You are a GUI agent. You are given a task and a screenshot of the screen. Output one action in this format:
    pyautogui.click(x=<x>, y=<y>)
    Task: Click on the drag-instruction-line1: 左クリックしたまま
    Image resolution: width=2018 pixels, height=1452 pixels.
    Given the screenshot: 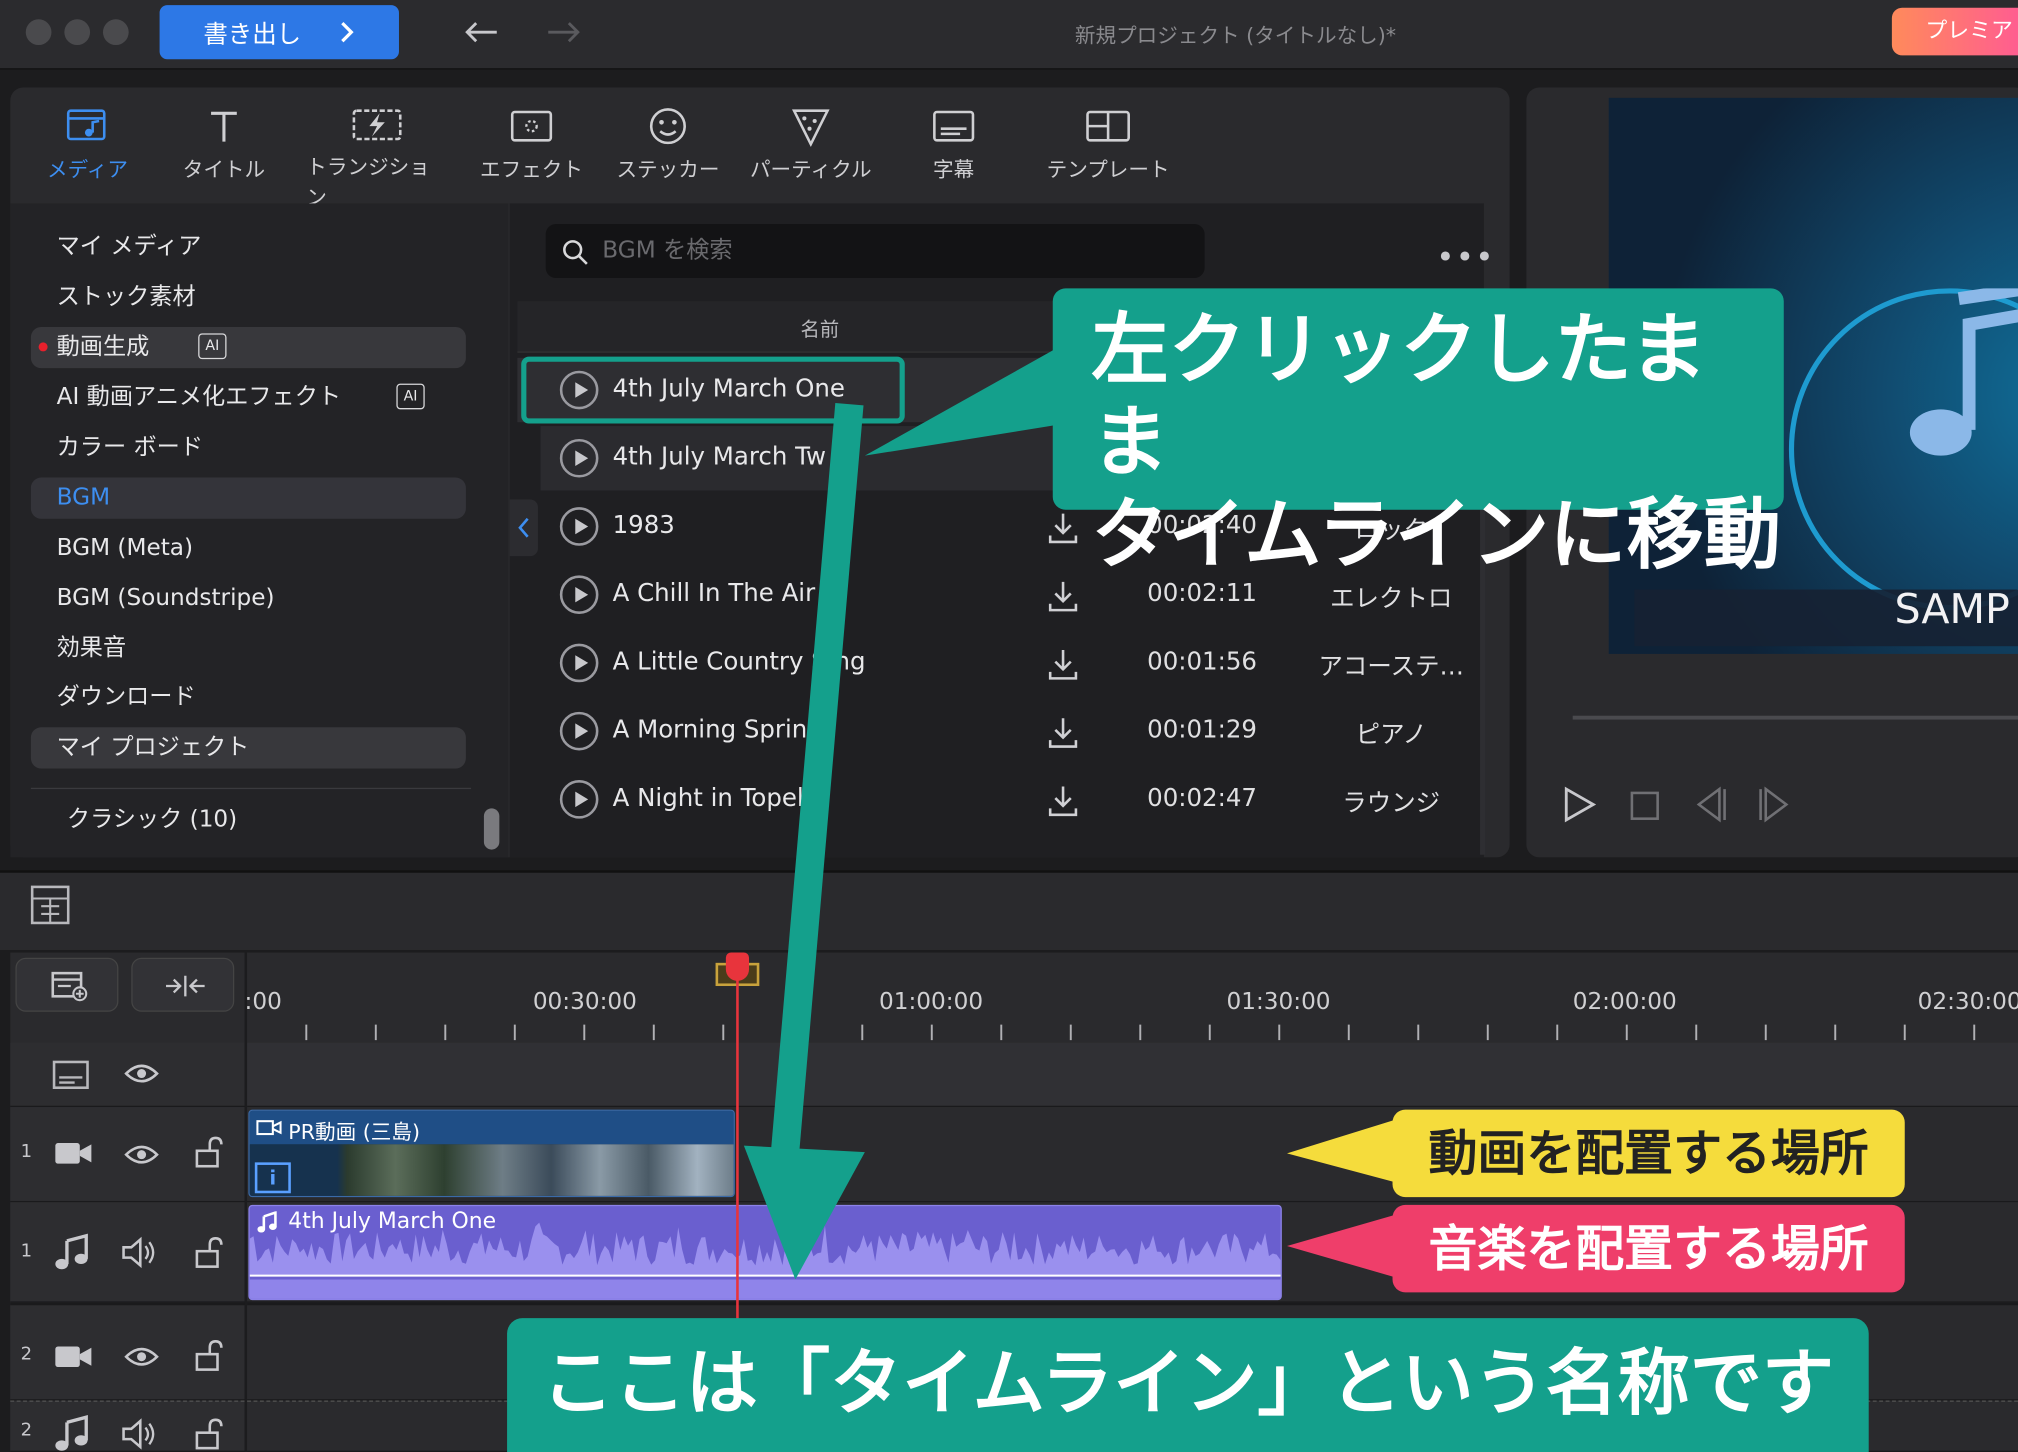 What is the action you would take?
    pyautogui.click(x=1399, y=396)
    